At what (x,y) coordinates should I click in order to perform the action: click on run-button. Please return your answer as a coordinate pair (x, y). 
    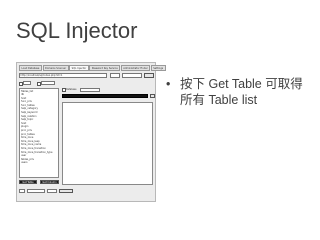
    Looking at the image, I should click on (66, 191).